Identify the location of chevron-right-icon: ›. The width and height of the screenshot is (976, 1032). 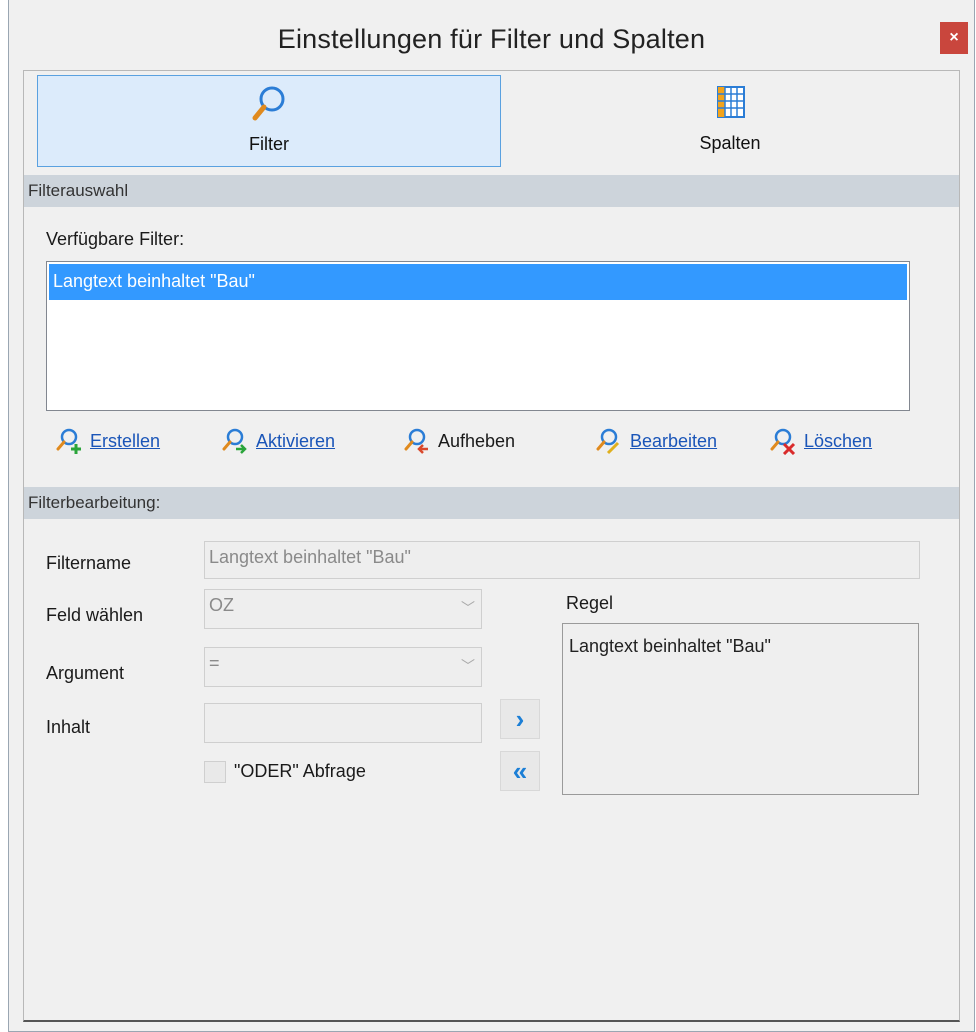
(520, 718).